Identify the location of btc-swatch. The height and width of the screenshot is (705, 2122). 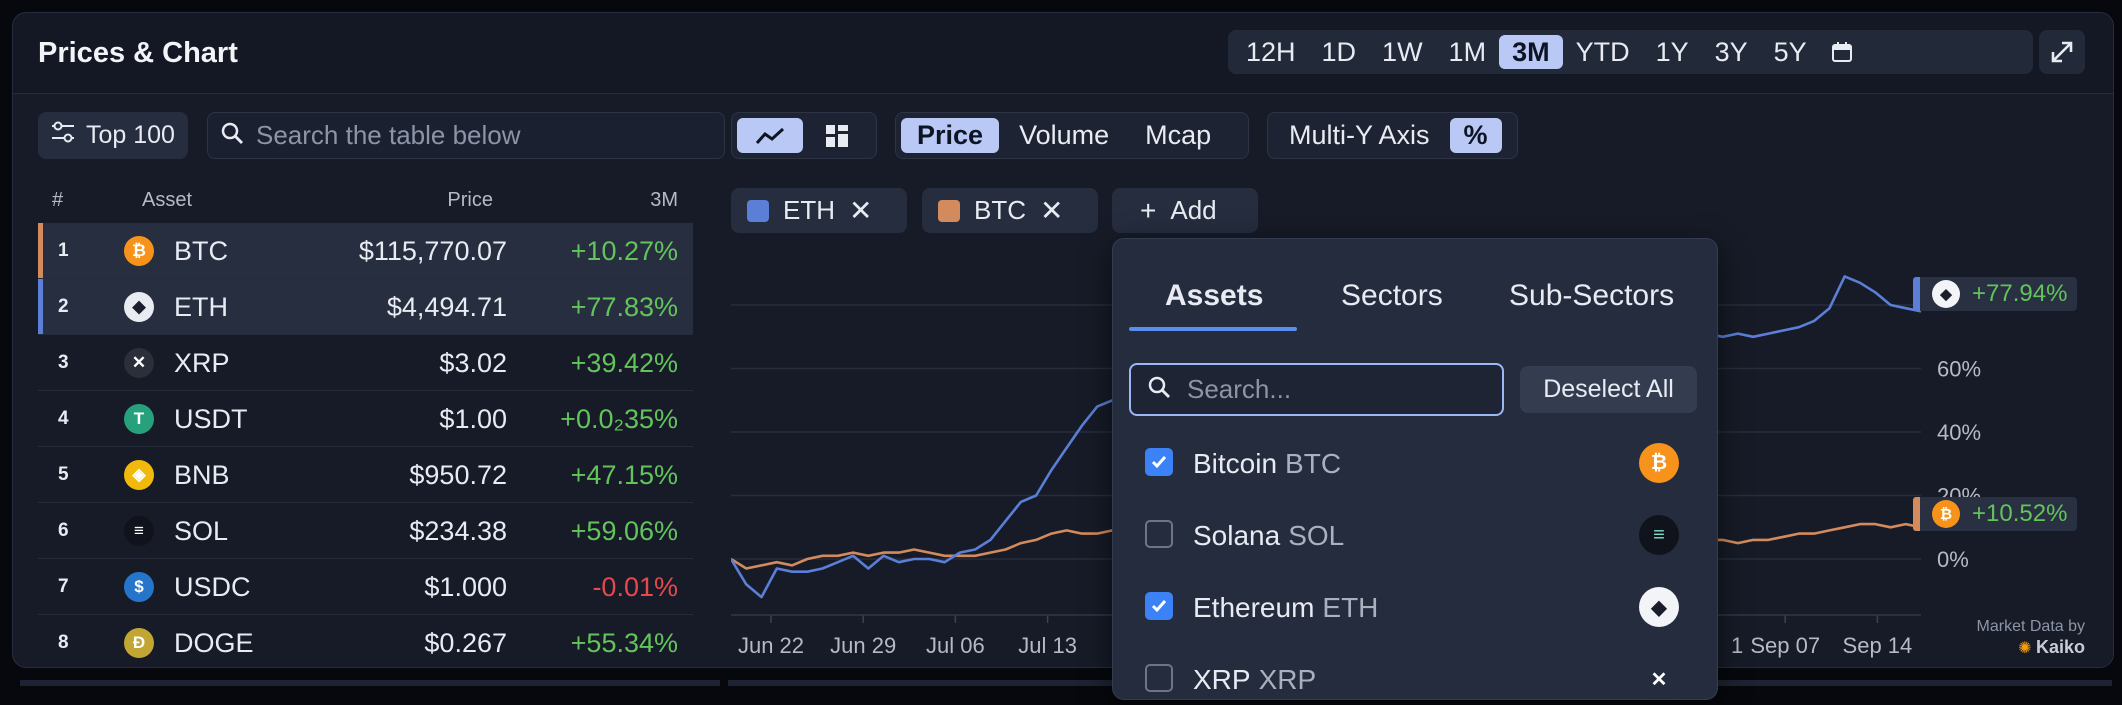
(949, 210).